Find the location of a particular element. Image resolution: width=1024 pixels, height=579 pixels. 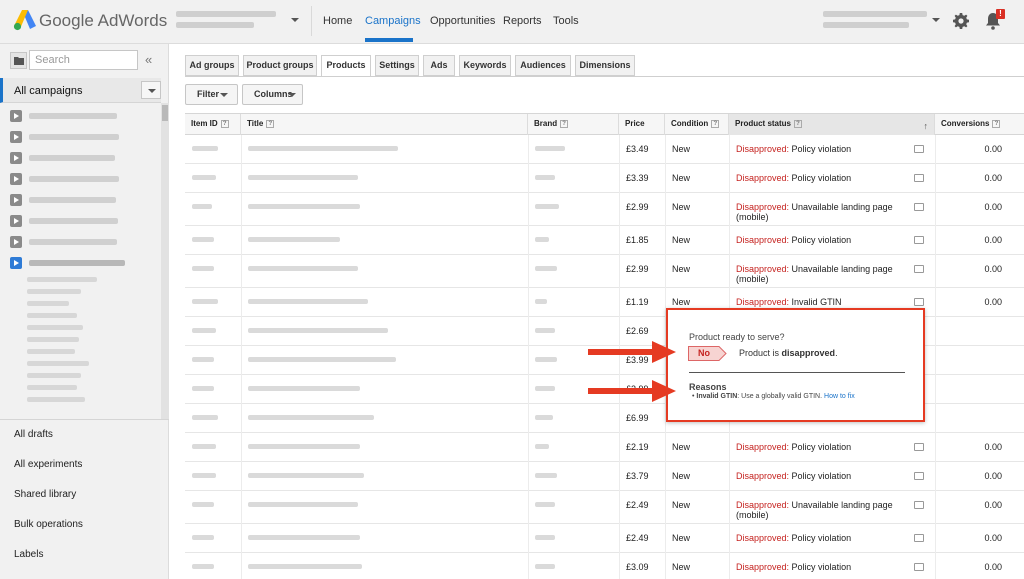

header-condition: Condition? is located at coordinates (697, 124).